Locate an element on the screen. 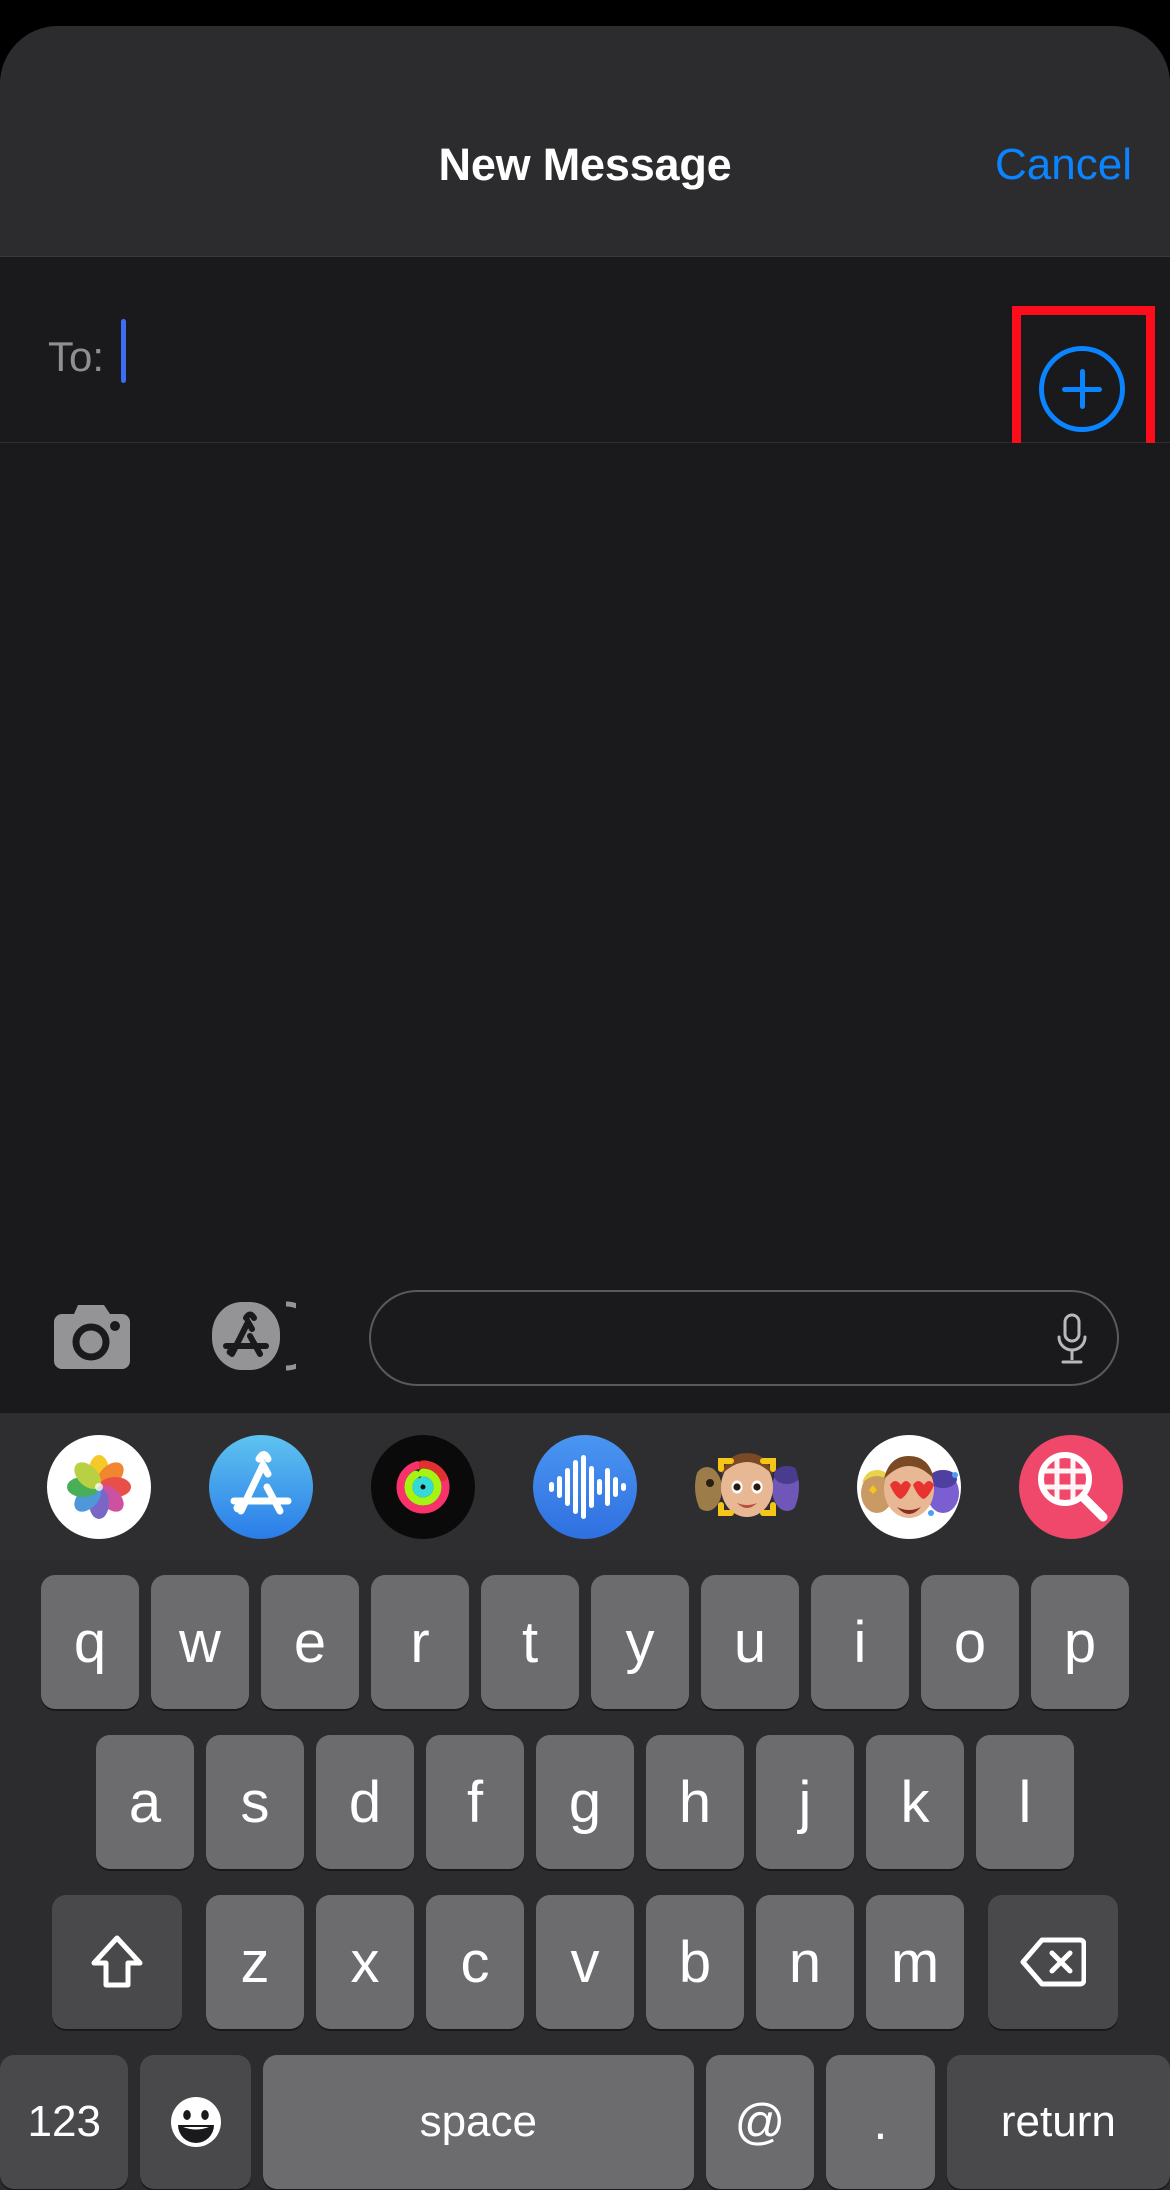 This screenshot has width=1170, height=2190. key-k: k is located at coordinates (915, 1802).